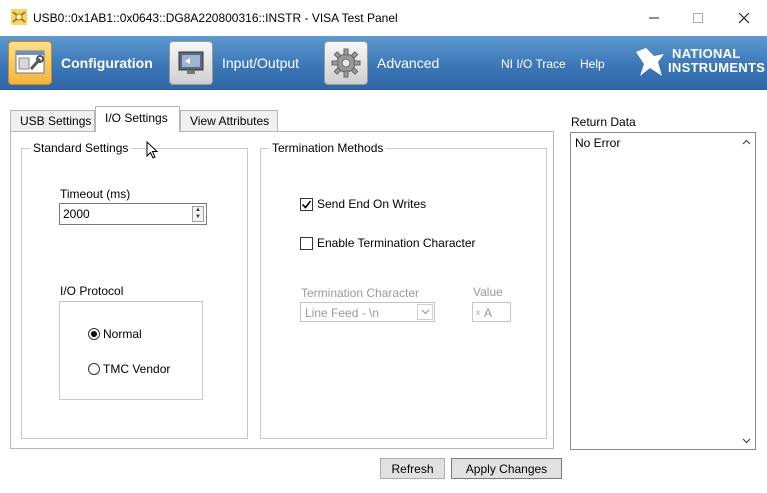  What do you see at coordinates (229, 121) in the screenshot?
I see `tab-view-attributes: View Attributes` at bounding box center [229, 121].